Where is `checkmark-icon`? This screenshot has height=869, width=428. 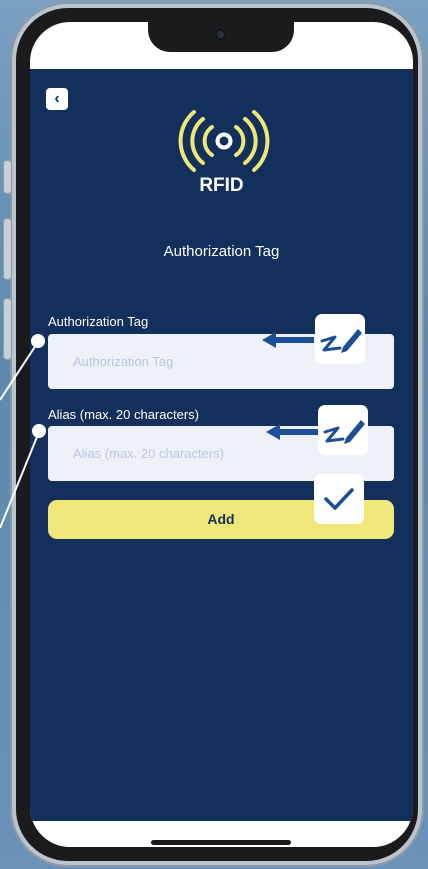
checkmark-icon is located at coordinates (339, 499).